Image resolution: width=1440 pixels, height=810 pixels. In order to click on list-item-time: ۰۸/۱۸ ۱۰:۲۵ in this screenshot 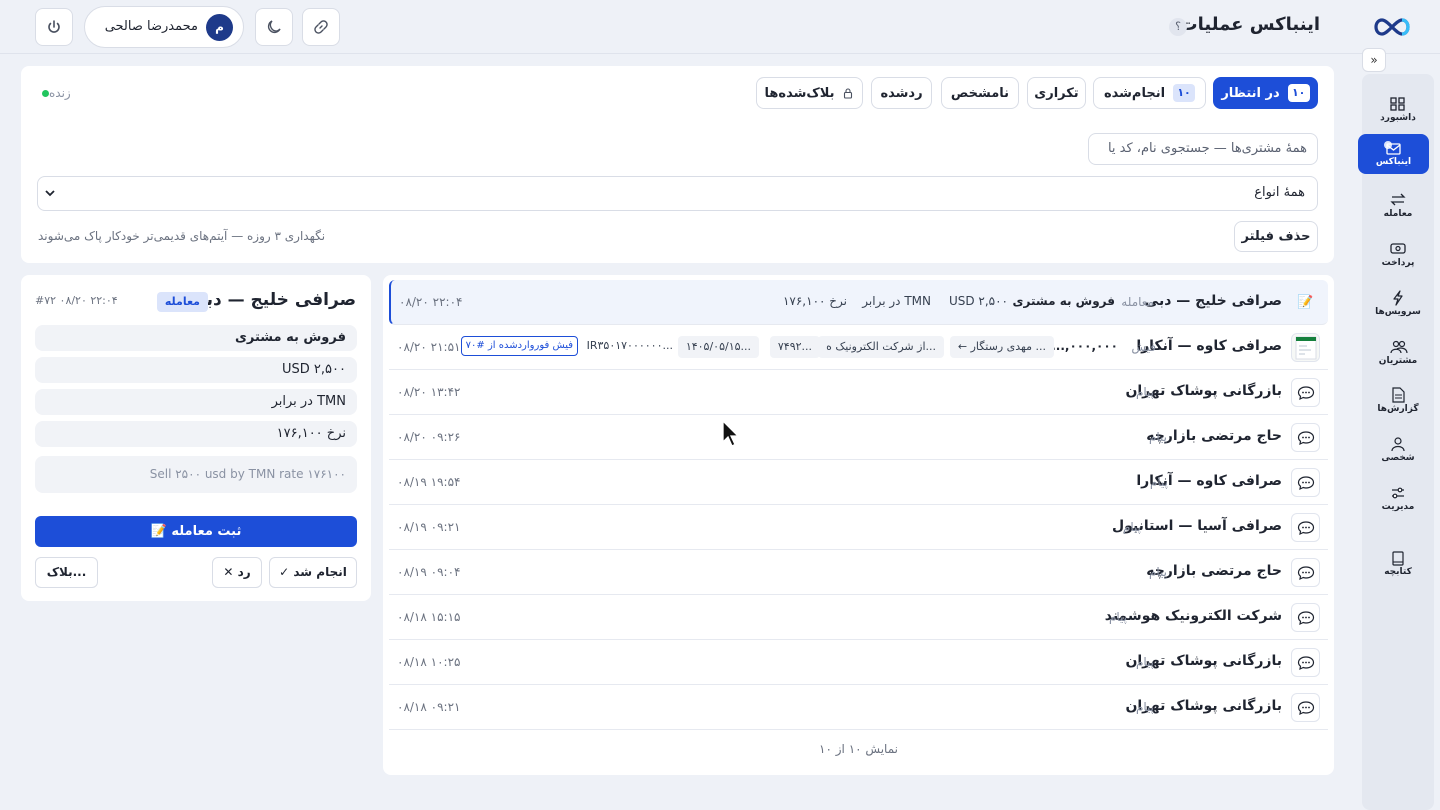, I will do `click(429, 662)`.